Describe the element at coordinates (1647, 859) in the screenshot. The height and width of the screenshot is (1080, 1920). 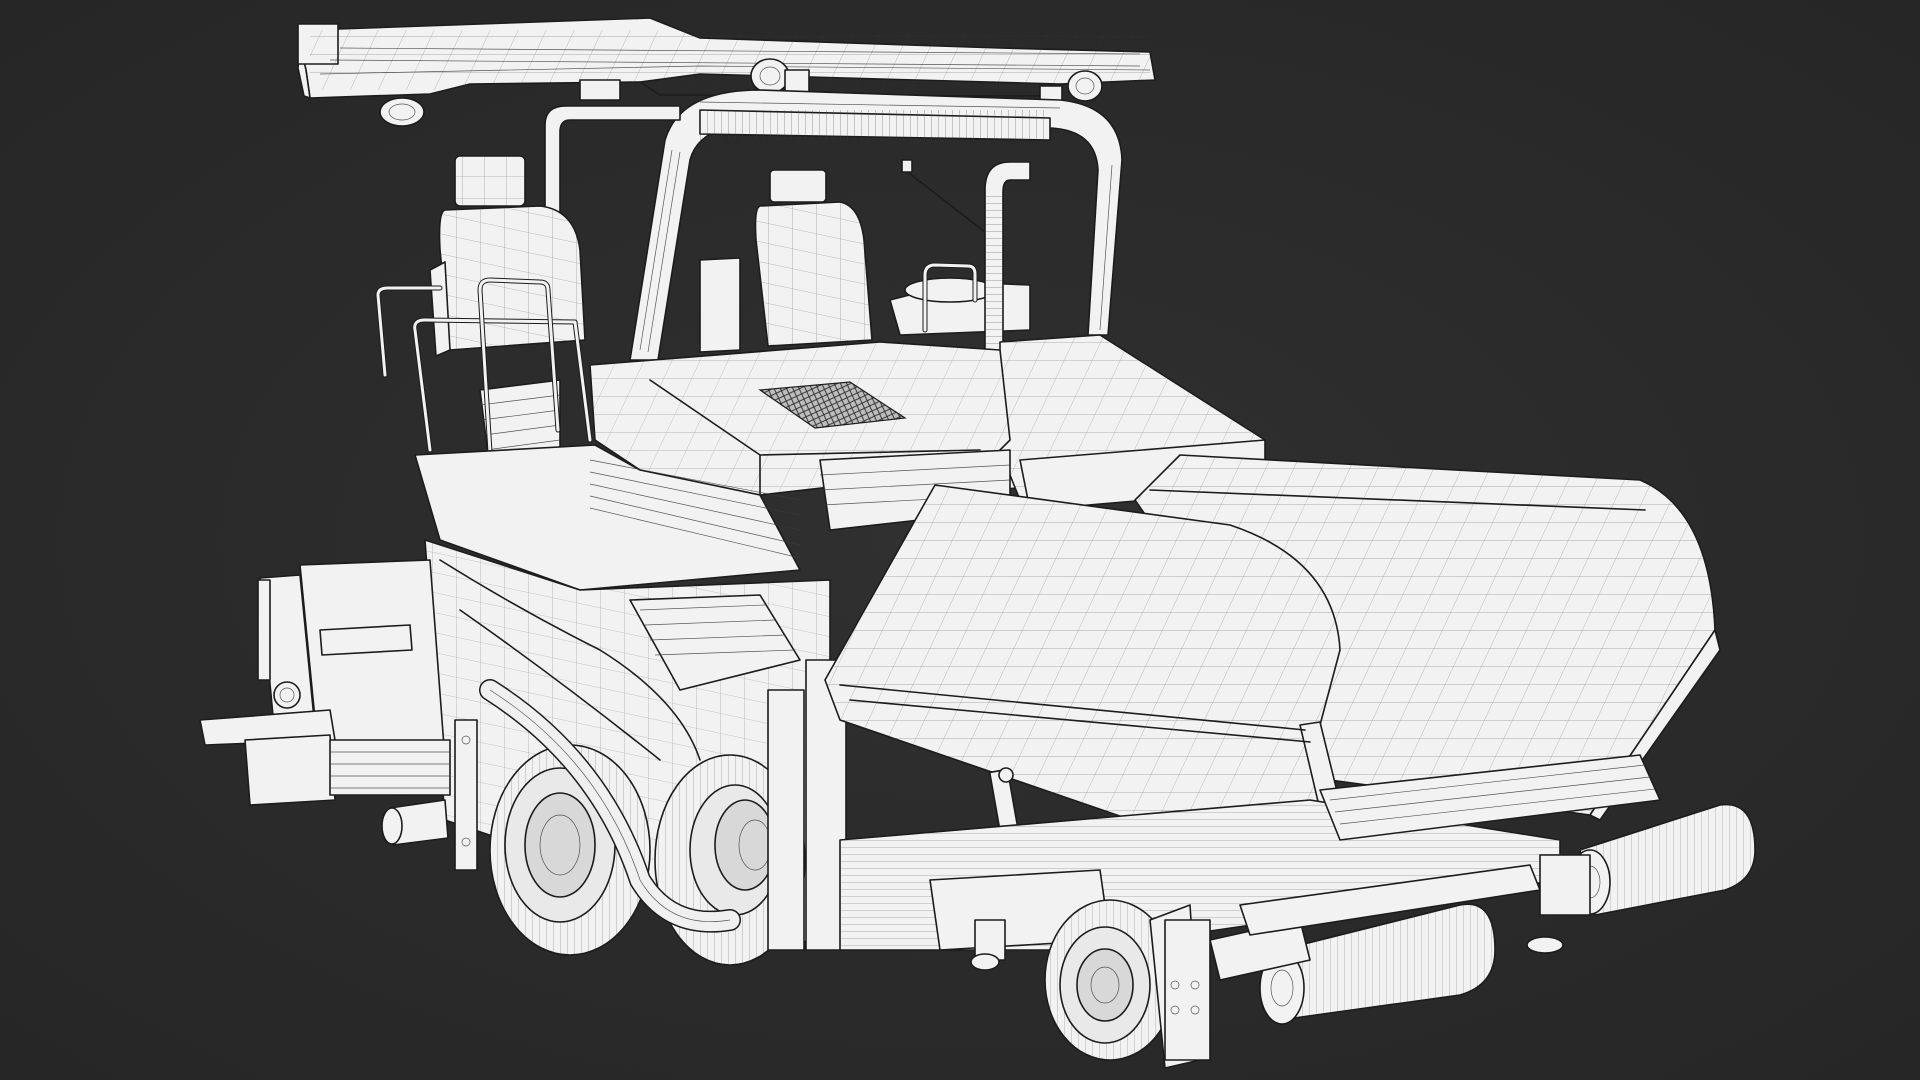
I see `push-roller-right-icon` at that location.